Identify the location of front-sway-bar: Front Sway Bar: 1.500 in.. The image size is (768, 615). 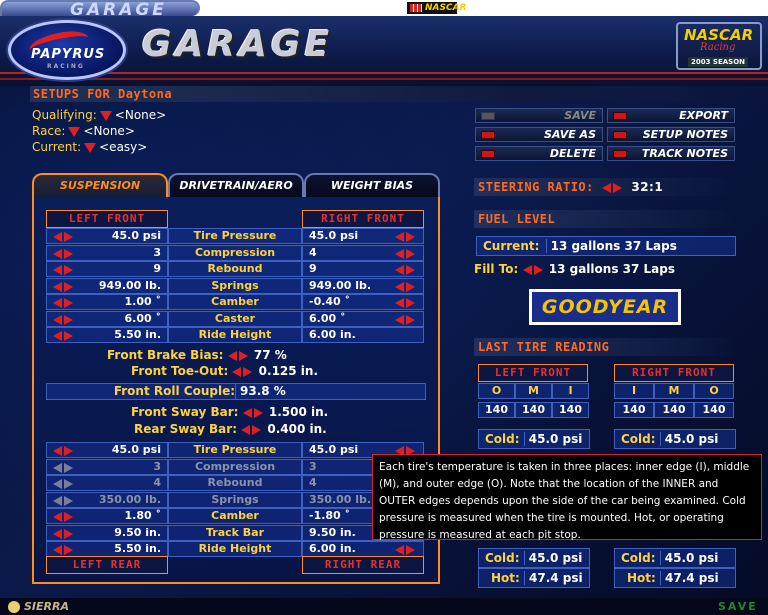
(229, 412).